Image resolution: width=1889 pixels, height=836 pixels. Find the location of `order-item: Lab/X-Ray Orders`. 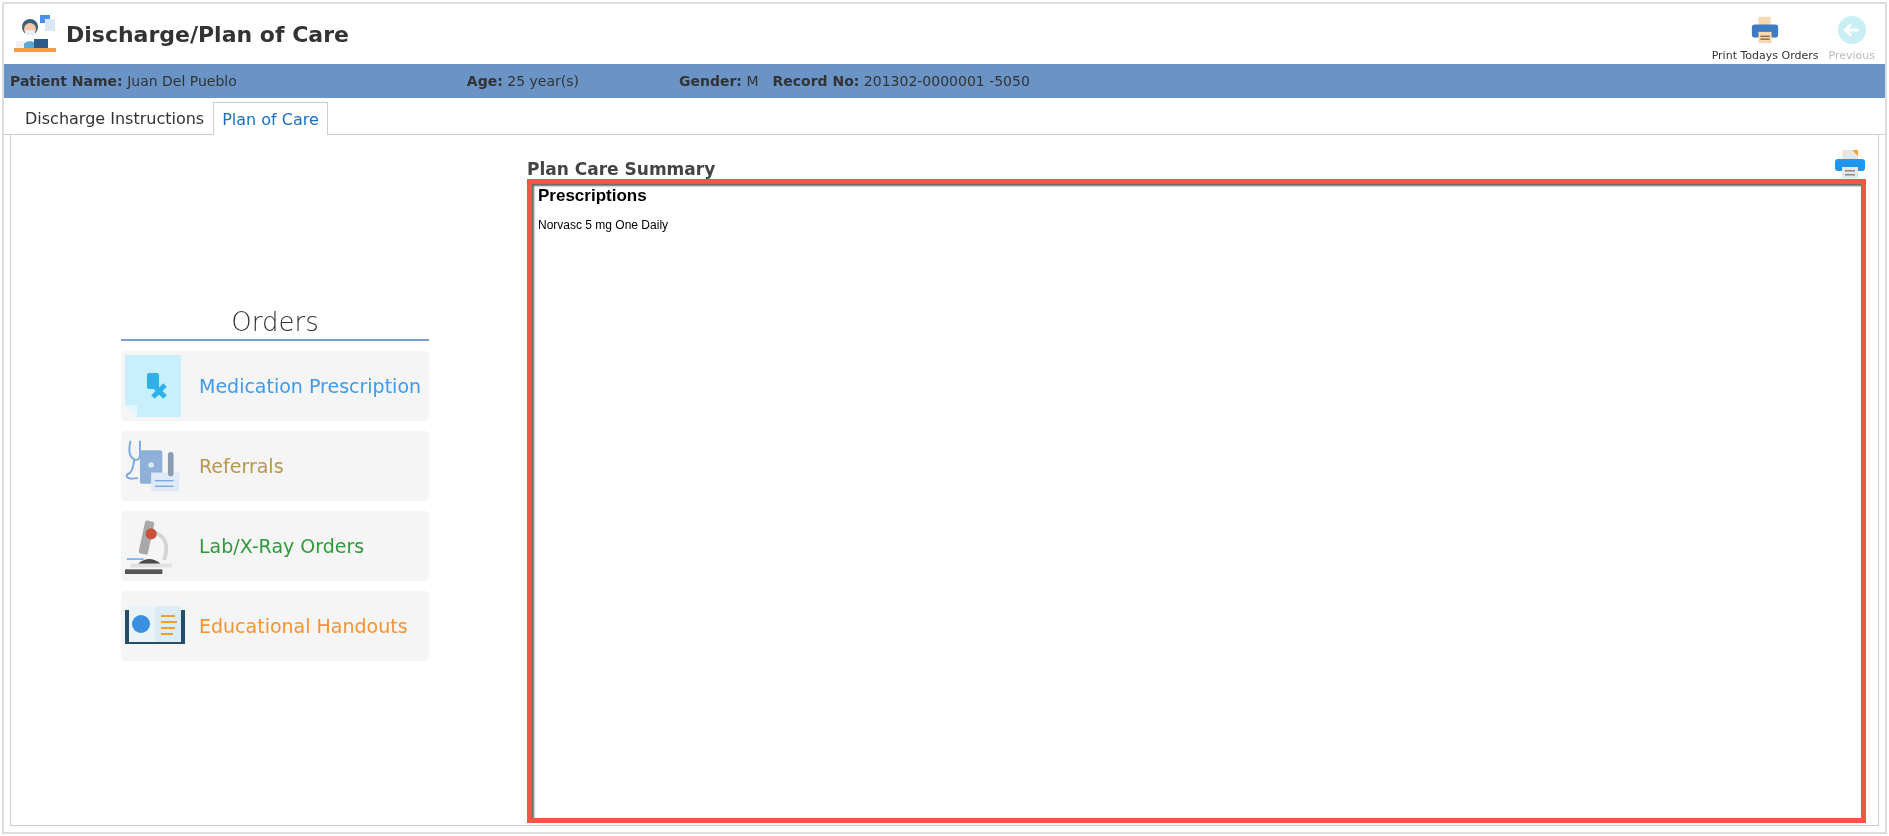

order-item: Lab/X-Ray Orders is located at coordinates (275, 546).